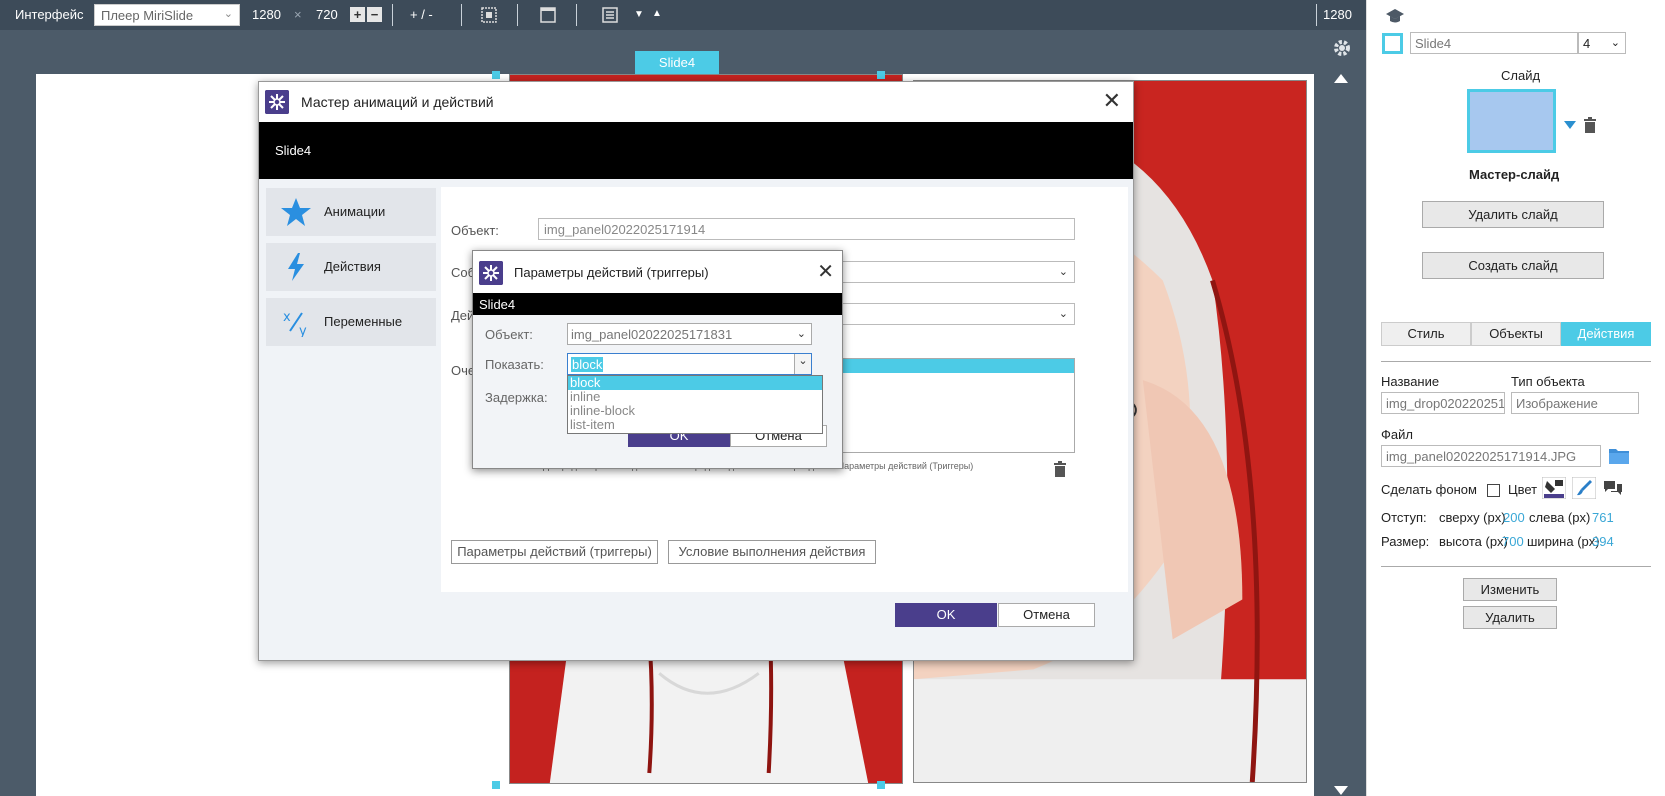 This screenshot has width=1665, height=796. What do you see at coordinates (1603, 541) in the screenshot?
I see `size-width-value: 394` at bounding box center [1603, 541].